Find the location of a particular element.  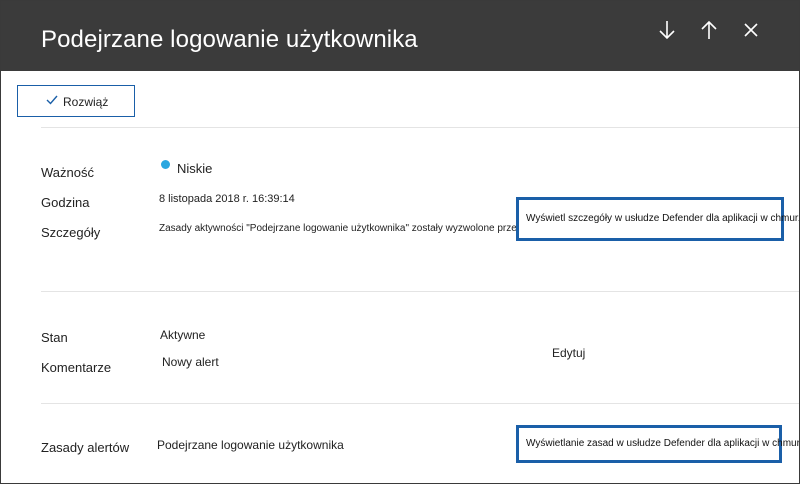

close-button is located at coordinates (751, 30).